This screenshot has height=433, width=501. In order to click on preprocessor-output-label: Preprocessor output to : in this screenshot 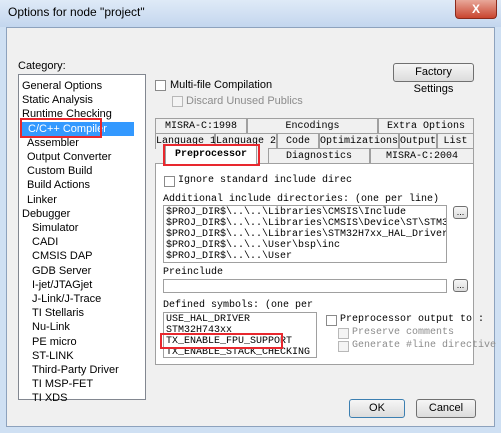, I will do `click(412, 319)`.